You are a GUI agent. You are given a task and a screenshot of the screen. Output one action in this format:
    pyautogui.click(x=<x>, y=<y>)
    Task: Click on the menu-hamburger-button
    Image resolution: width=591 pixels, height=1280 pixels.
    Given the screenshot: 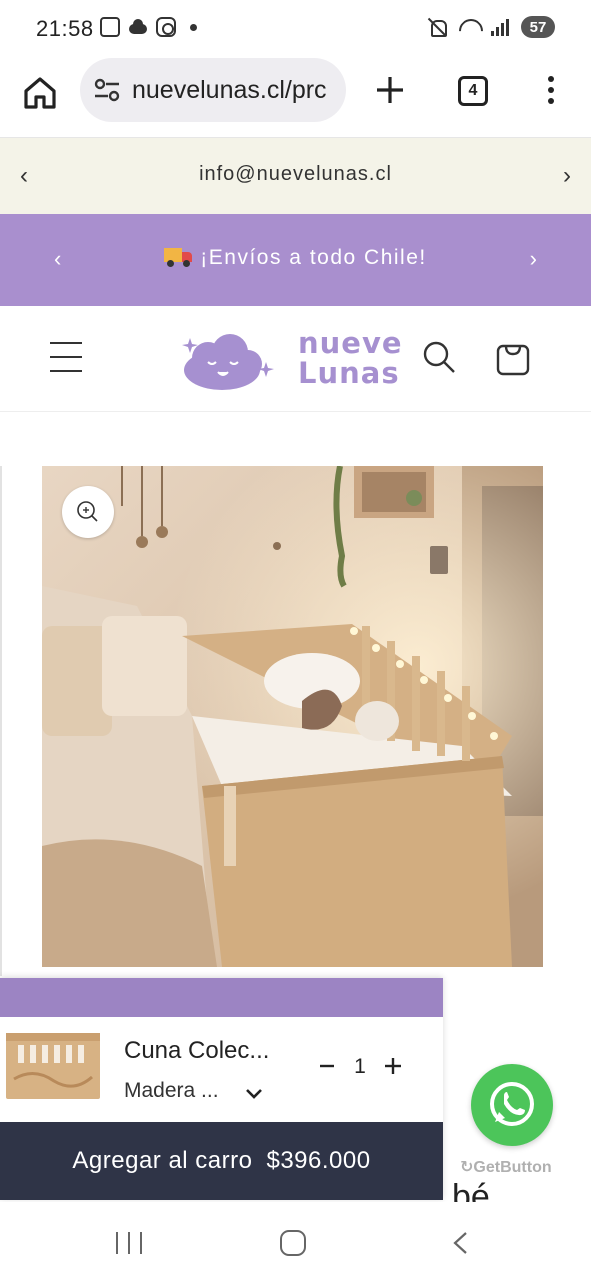 What is the action you would take?
    pyautogui.click(x=66, y=357)
    